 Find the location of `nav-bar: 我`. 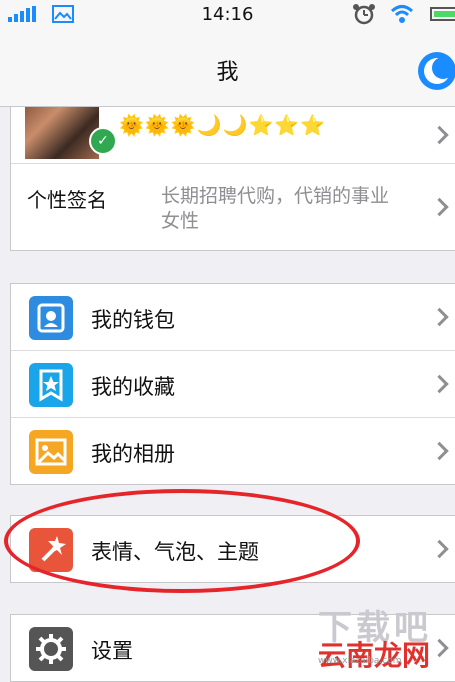

nav-bar: 我 is located at coordinates (227, 67).